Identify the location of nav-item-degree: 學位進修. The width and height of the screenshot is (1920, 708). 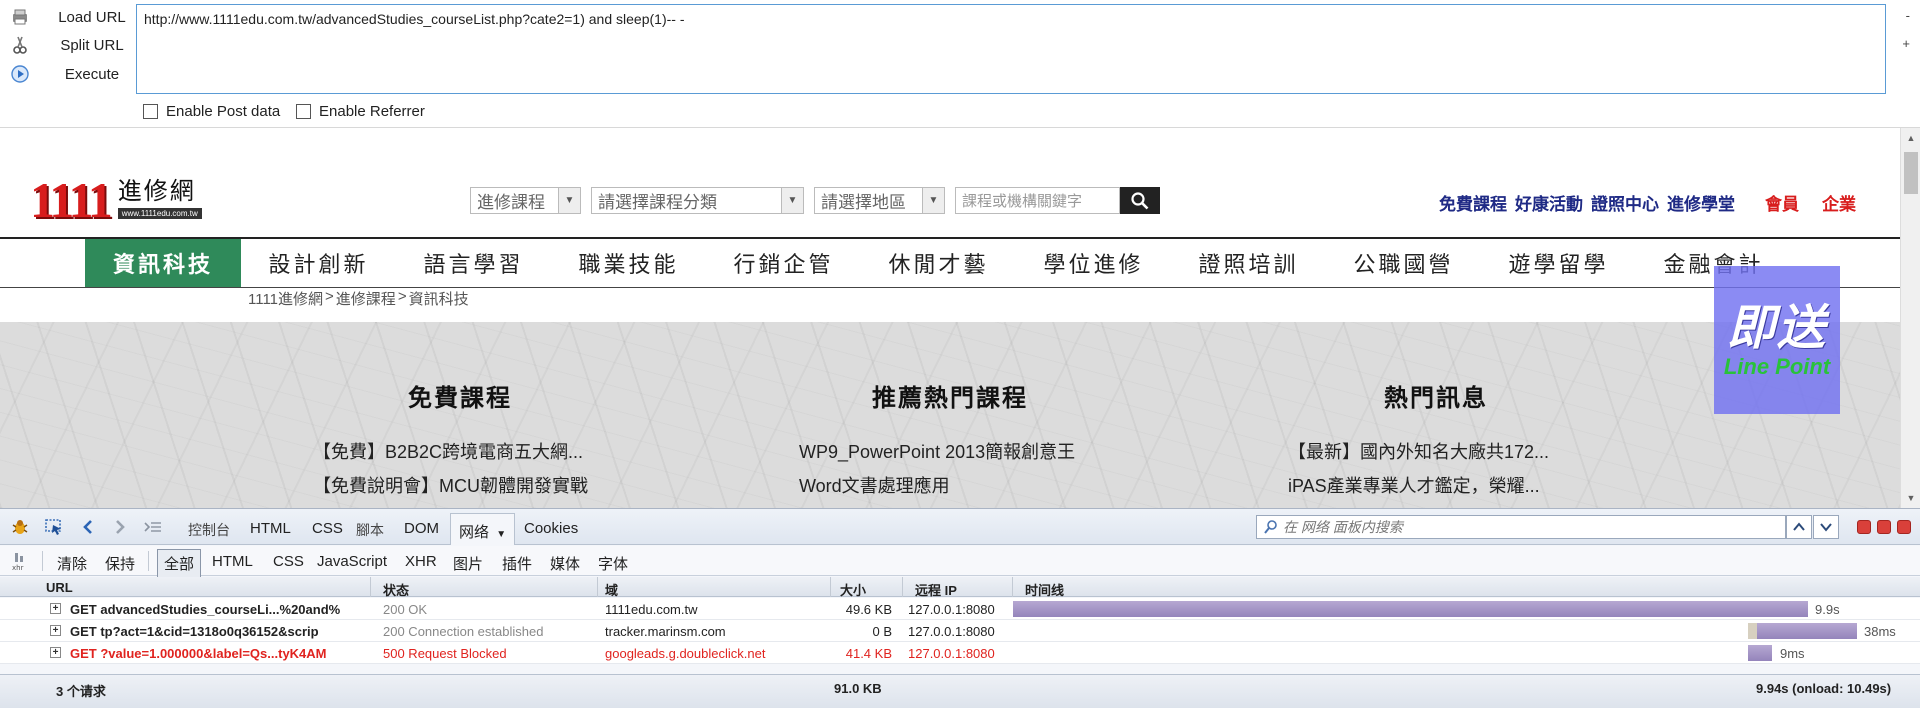
(1093, 263).